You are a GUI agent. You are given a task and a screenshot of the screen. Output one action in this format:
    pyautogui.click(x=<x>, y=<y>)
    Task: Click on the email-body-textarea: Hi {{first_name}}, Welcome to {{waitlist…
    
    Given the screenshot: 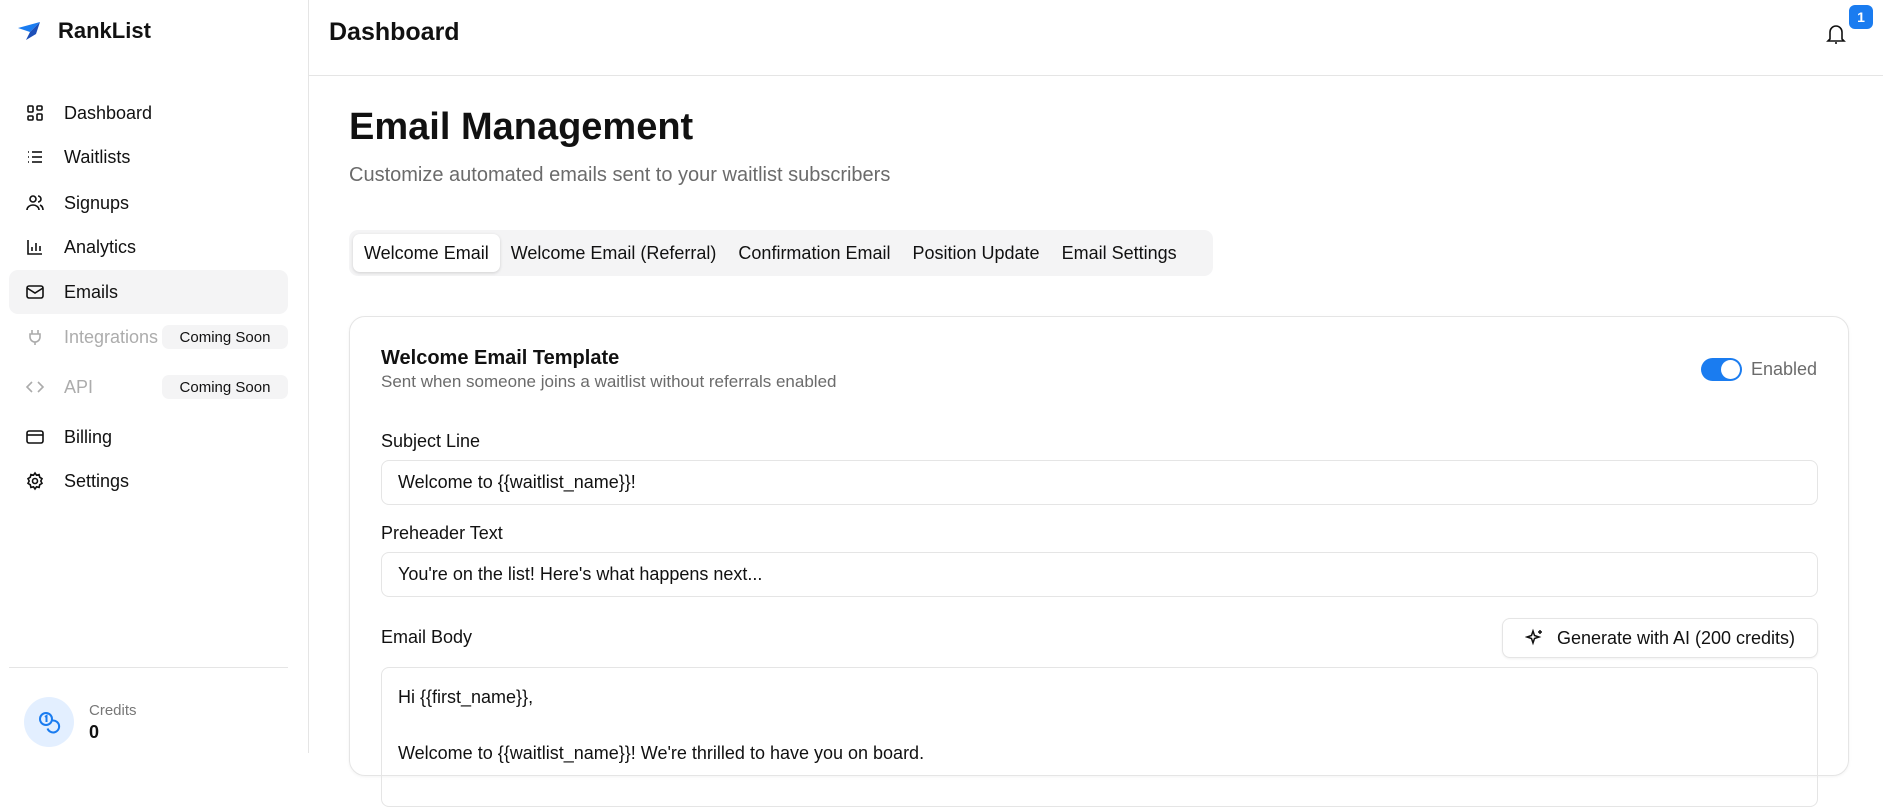 What is the action you would take?
    pyautogui.click(x=1099, y=737)
    